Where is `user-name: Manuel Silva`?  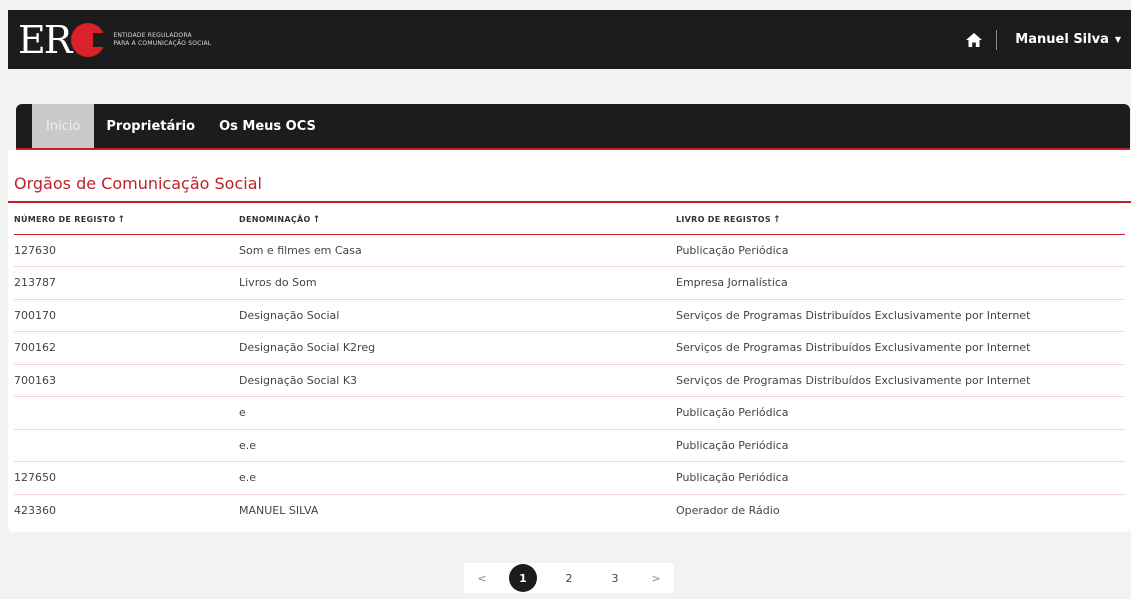 user-name: Manuel Silva is located at coordinates (1062, 39).